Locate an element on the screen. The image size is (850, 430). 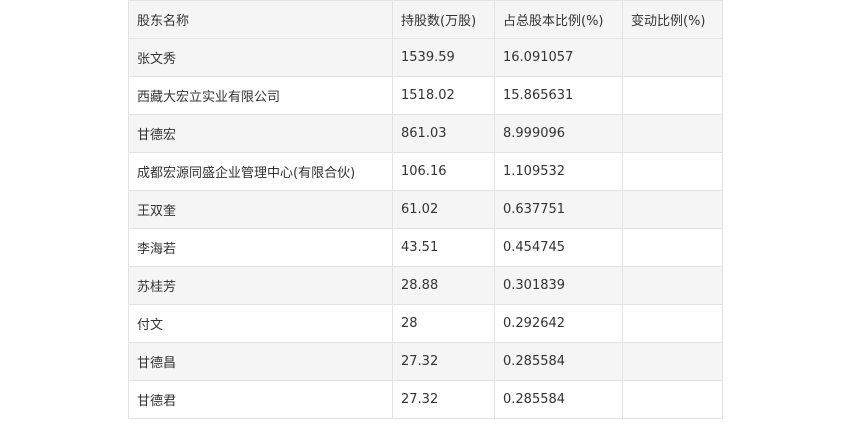
header-shareholder-name: 股东名称 is located at coordinates (260, 19).